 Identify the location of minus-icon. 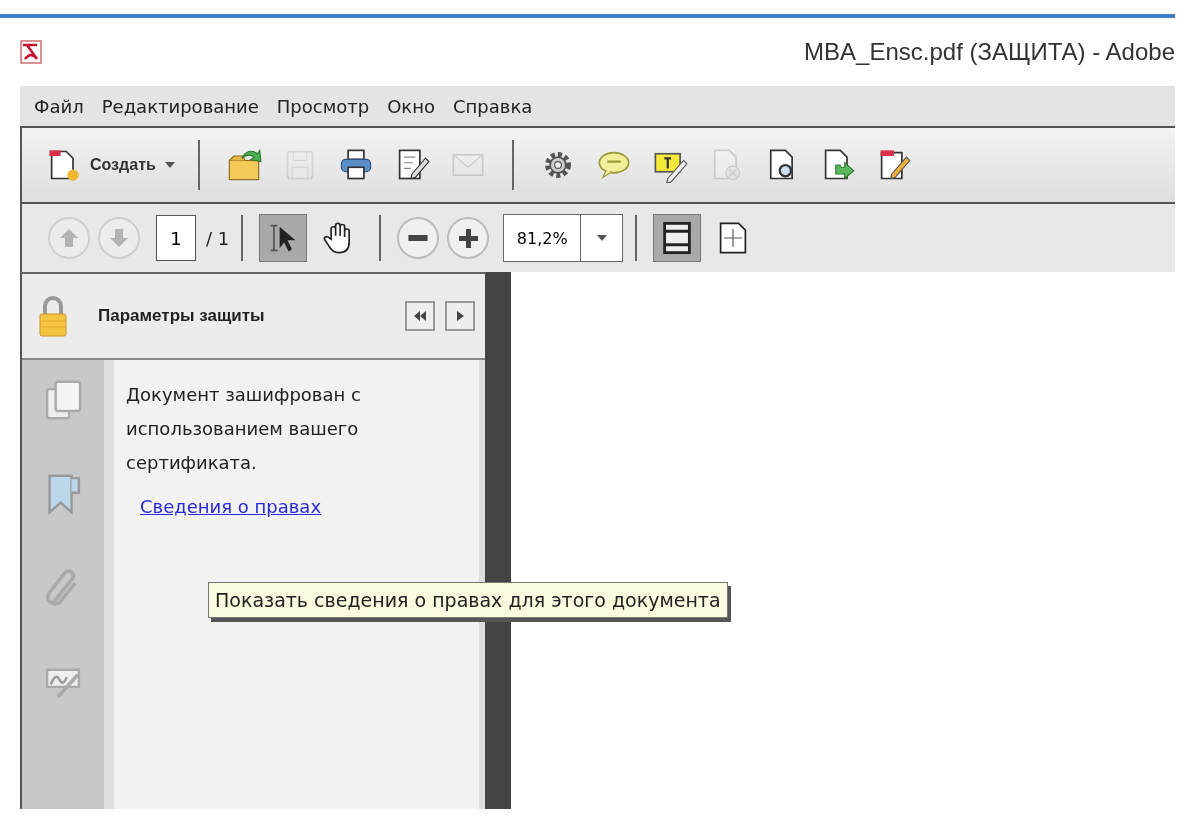
(418, 238).